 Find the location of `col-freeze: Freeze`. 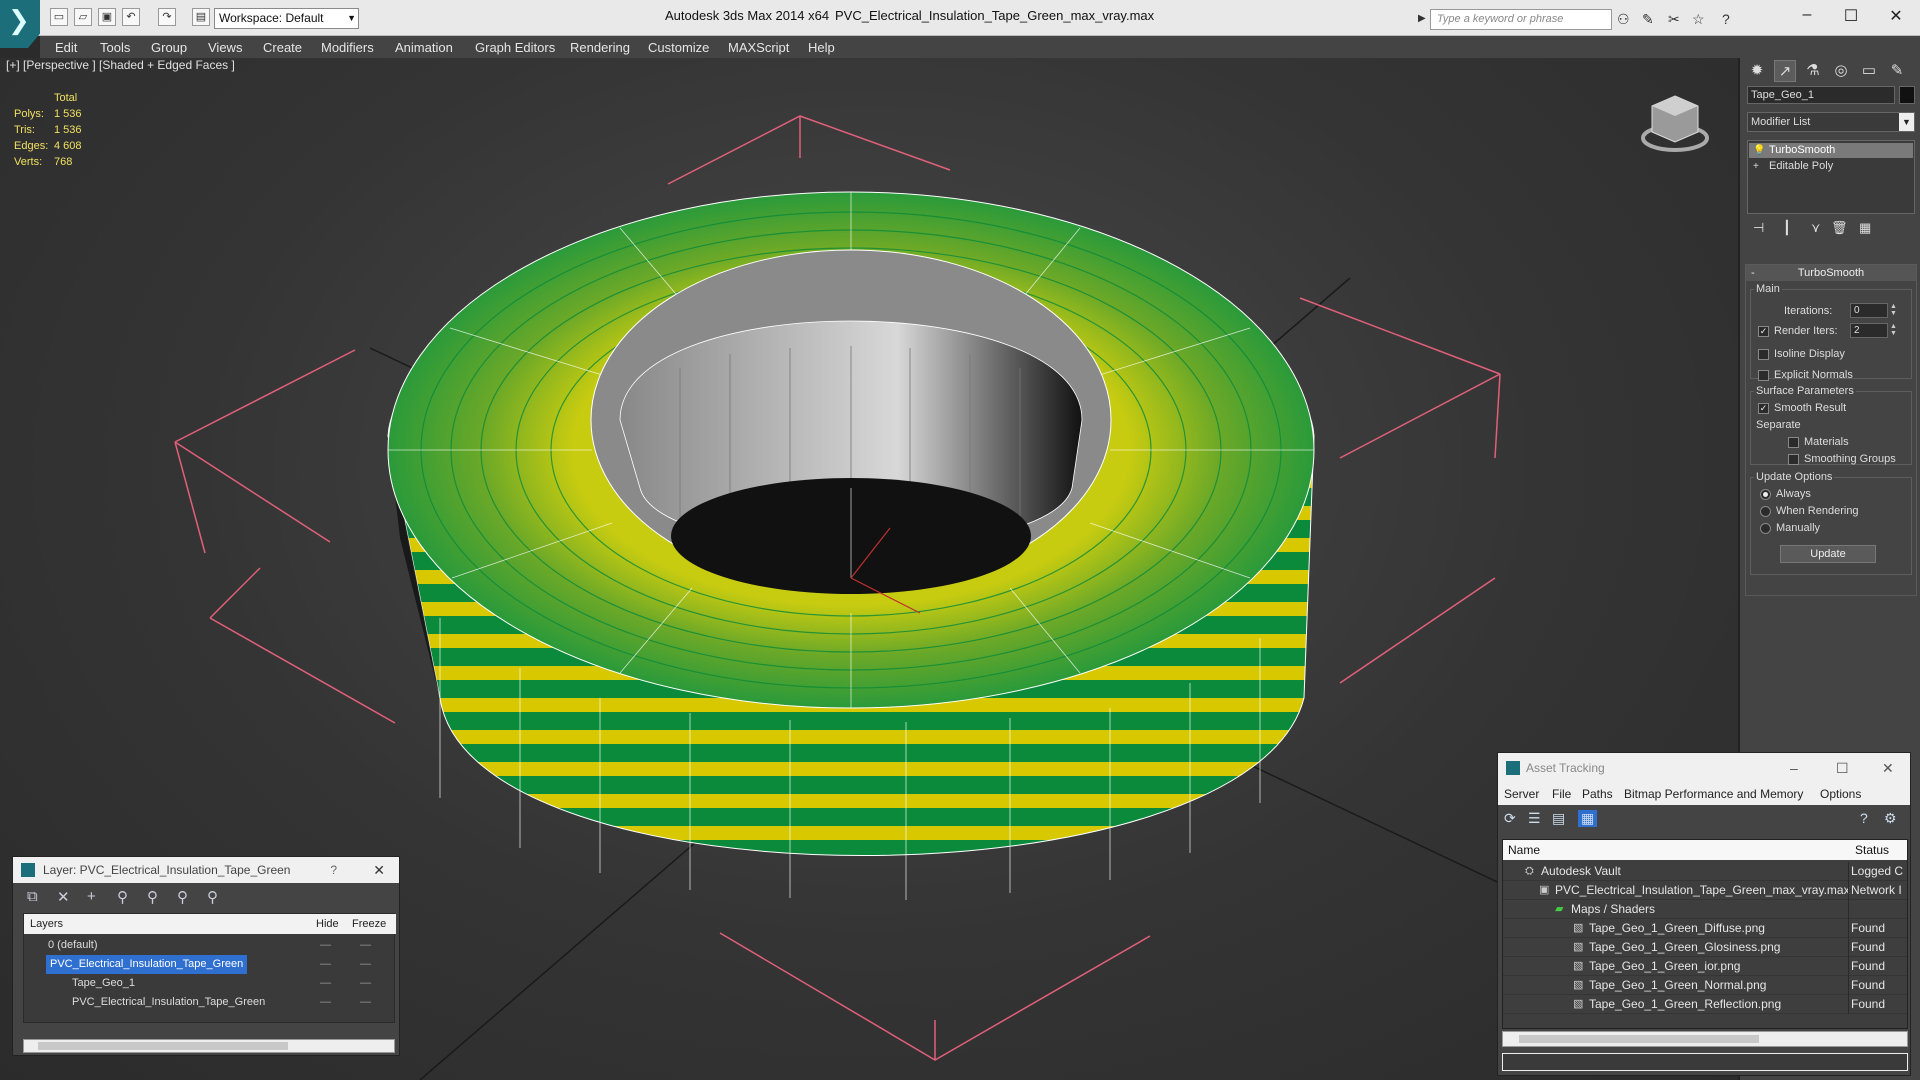

col-freeze: Freeze is located at coordinates (369, 924).